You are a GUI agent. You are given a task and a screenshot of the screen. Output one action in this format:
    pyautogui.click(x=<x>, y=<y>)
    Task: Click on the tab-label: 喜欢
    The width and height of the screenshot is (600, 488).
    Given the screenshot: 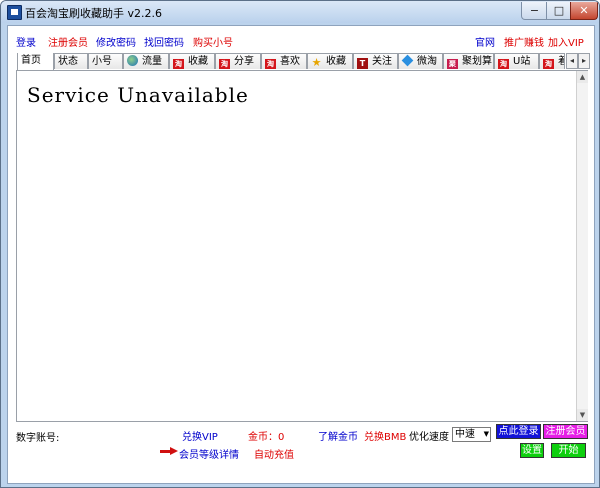 What is the action you would take?
    pyautogui.click(x=290, y=61)
    